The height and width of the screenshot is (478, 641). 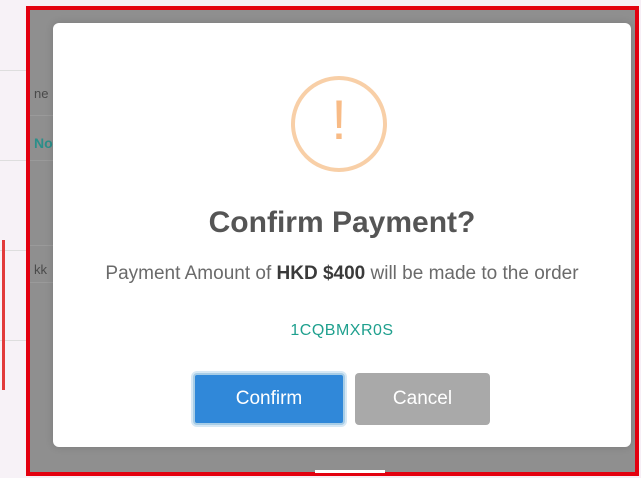 What do you see at coordinates (342, 330) in the screenshot?
I see `order-code: 1CQBMXR0S` at bounding box center [342, 330].